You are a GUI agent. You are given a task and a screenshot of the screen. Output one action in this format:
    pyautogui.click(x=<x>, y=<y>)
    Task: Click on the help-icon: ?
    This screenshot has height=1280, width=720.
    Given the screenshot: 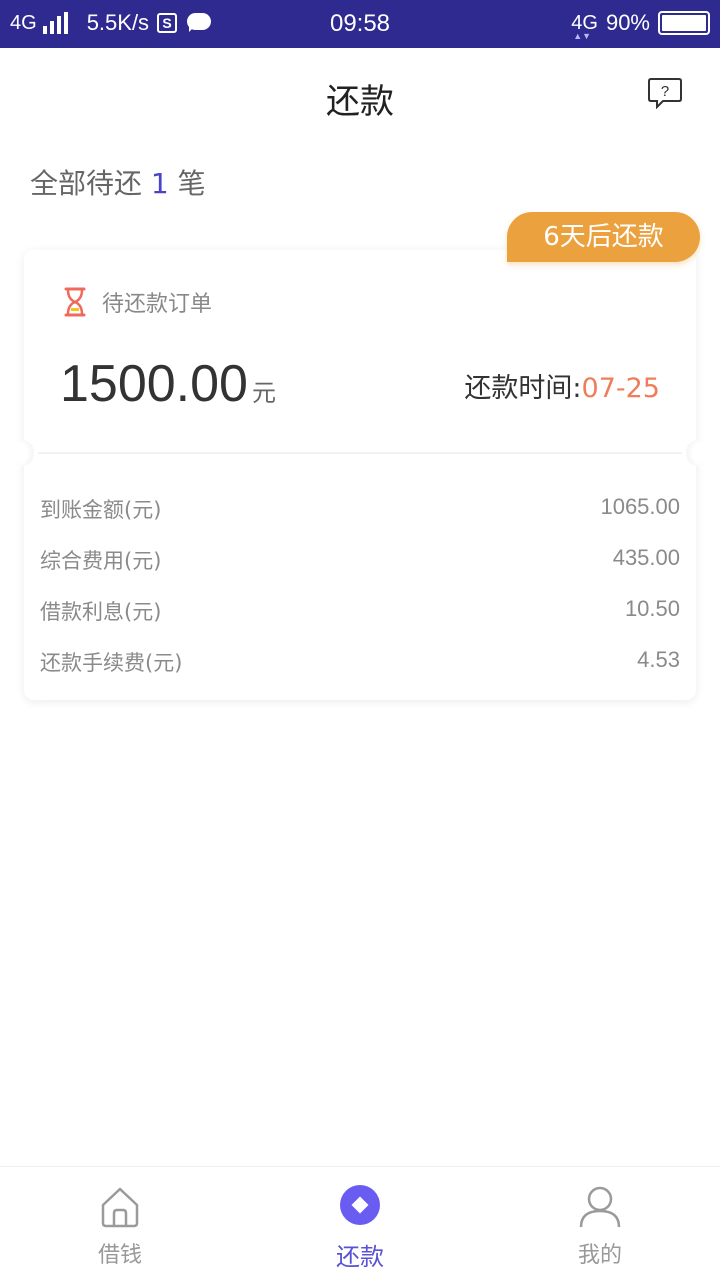 What is the action you would take?
    pyautogui.click(x=665, y=93)
    